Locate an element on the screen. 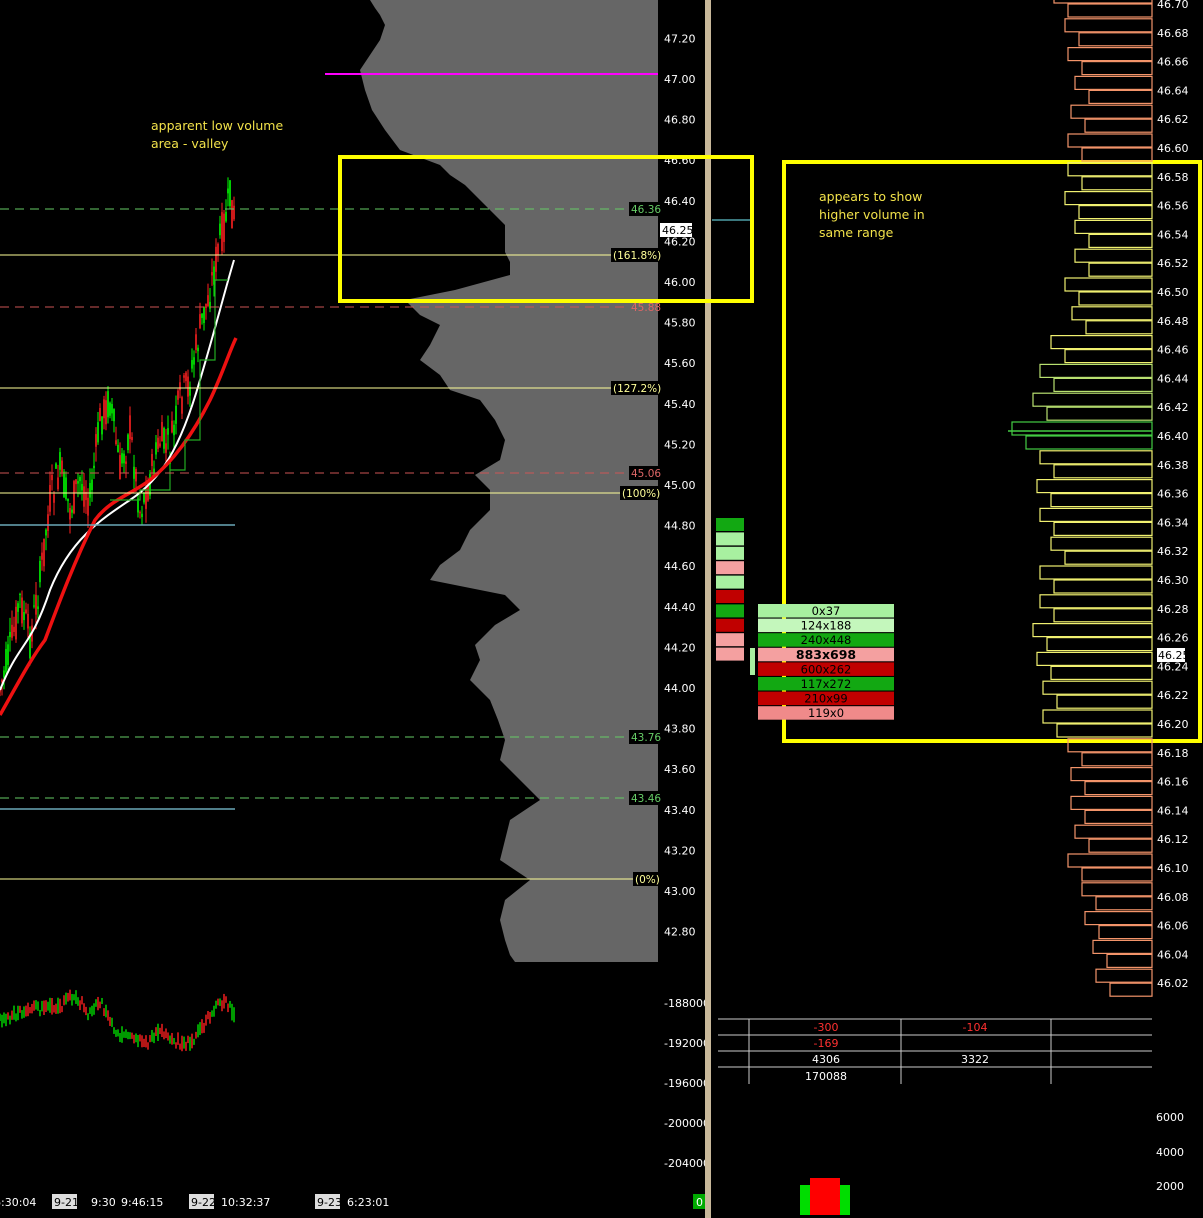 This screenshot has width=1203, height=1218. panel-separator is located at coordinates (708, 609).